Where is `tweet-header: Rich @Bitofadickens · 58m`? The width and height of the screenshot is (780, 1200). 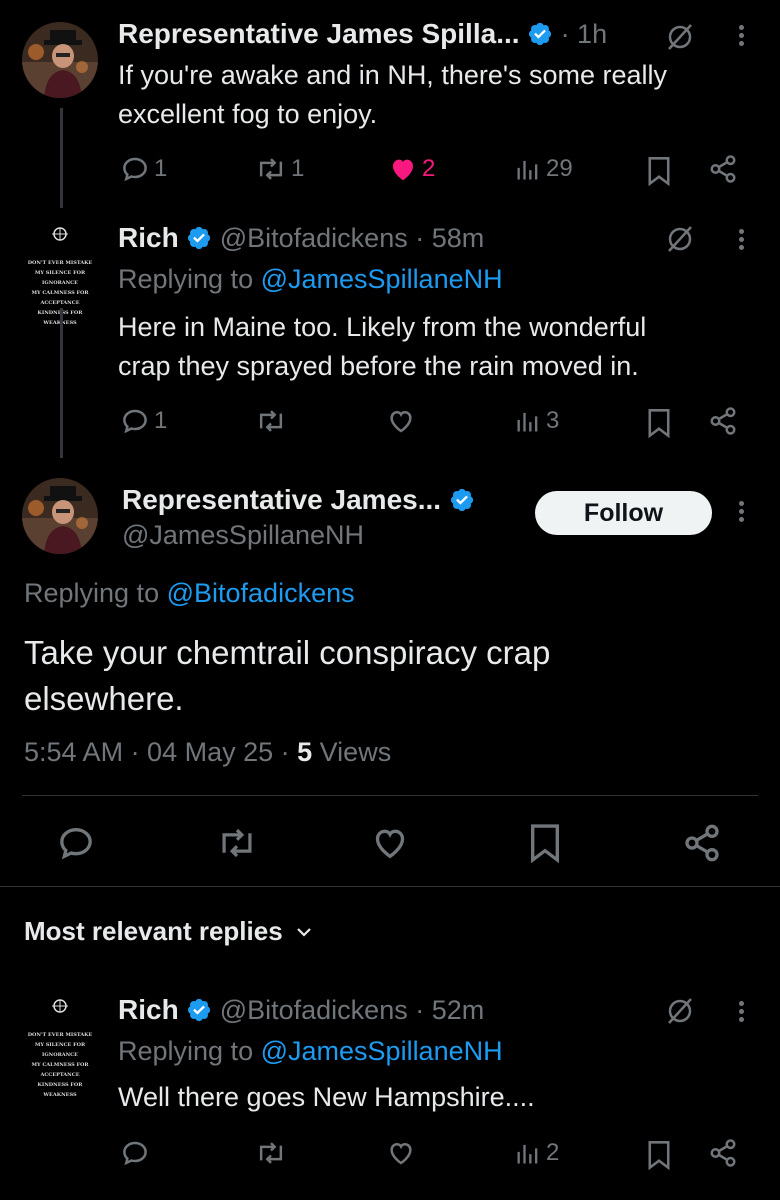
tweet-header: Rich @Bitofadickens · 58m is located at coordinates (301, 238).